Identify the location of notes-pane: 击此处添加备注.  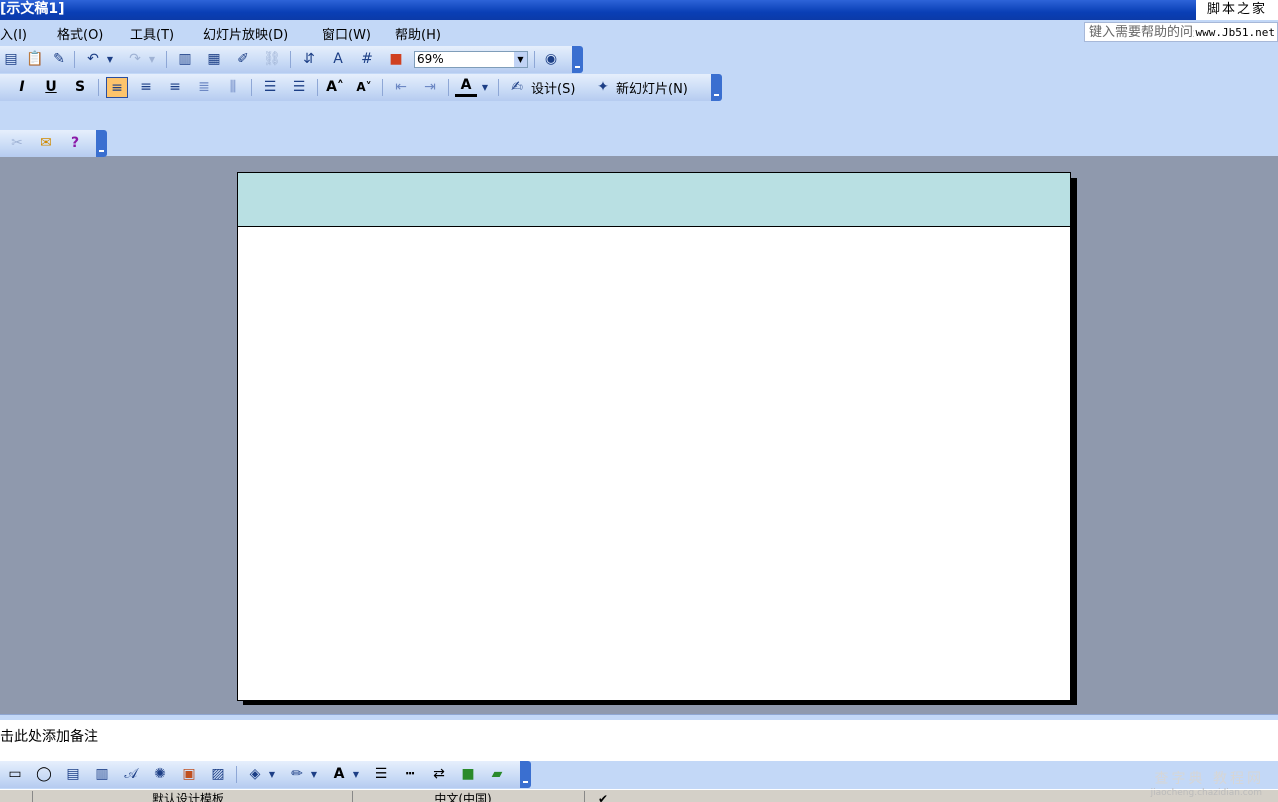
(639, 740).